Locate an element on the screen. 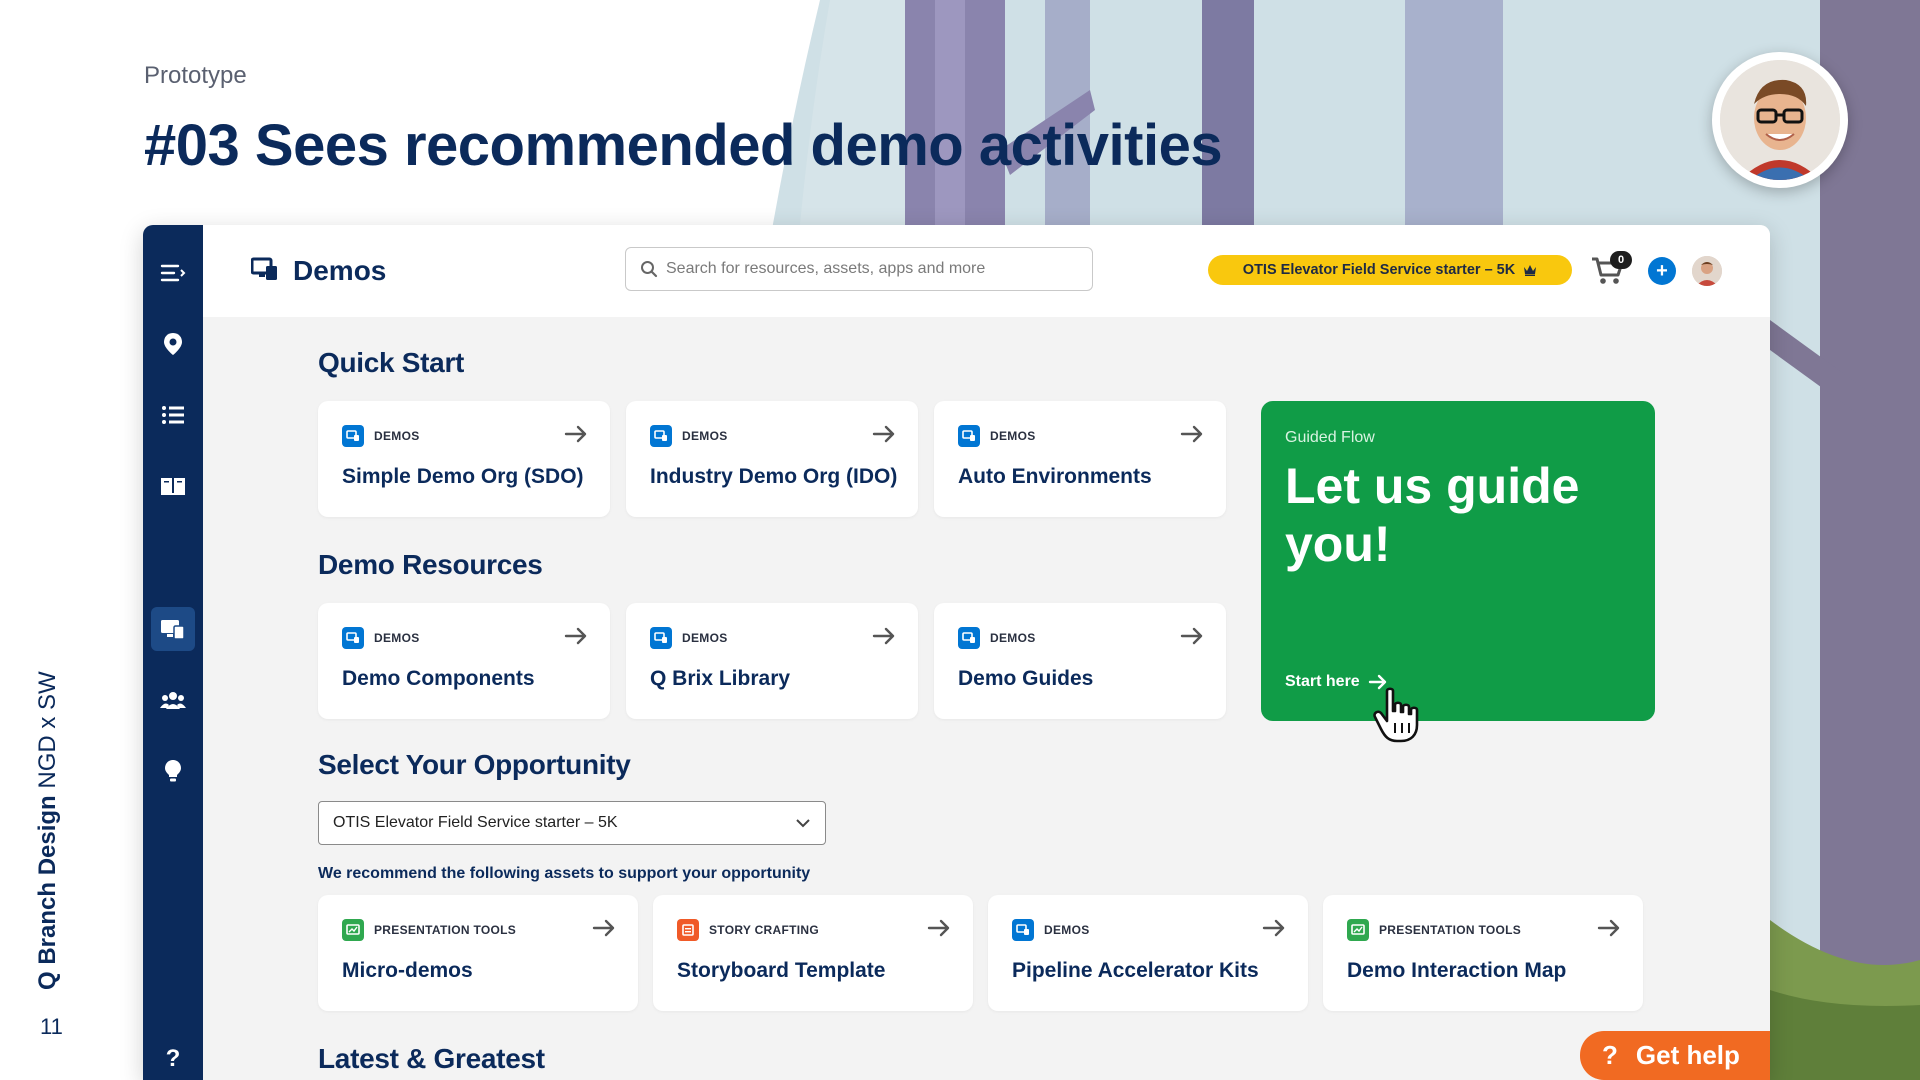 This screenshot has height=1080, width=1920. asset-card: DEMOS Industry Demo Org (IDO) is located at coordinates (772, 459).